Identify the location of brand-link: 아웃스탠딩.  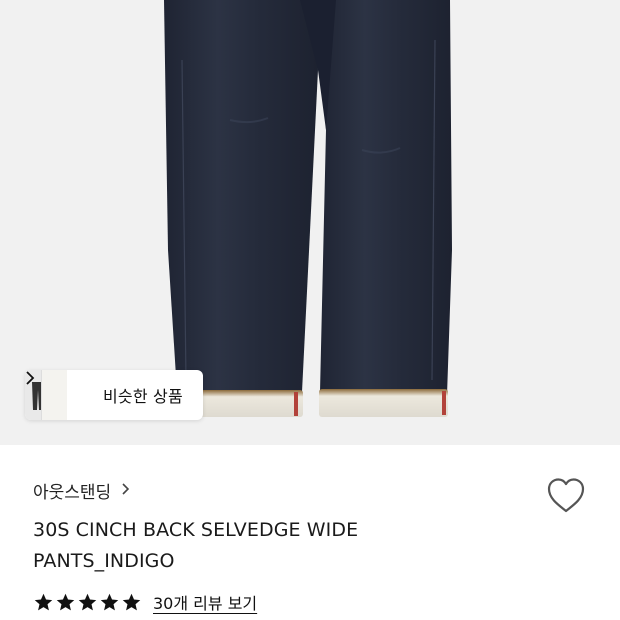
(81, 490).